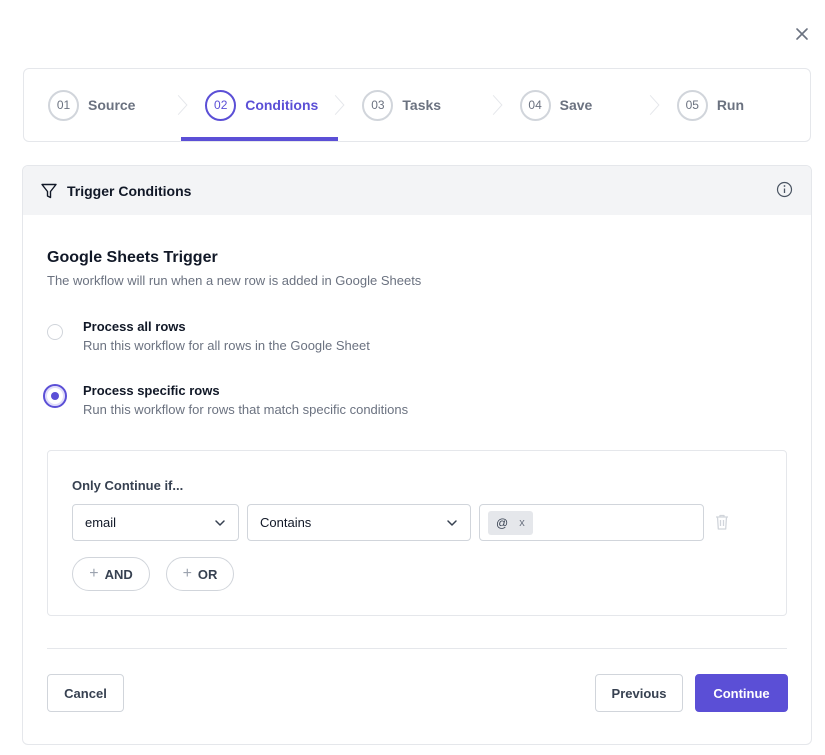  I want to click on step-number: 03, so click(378, 105).